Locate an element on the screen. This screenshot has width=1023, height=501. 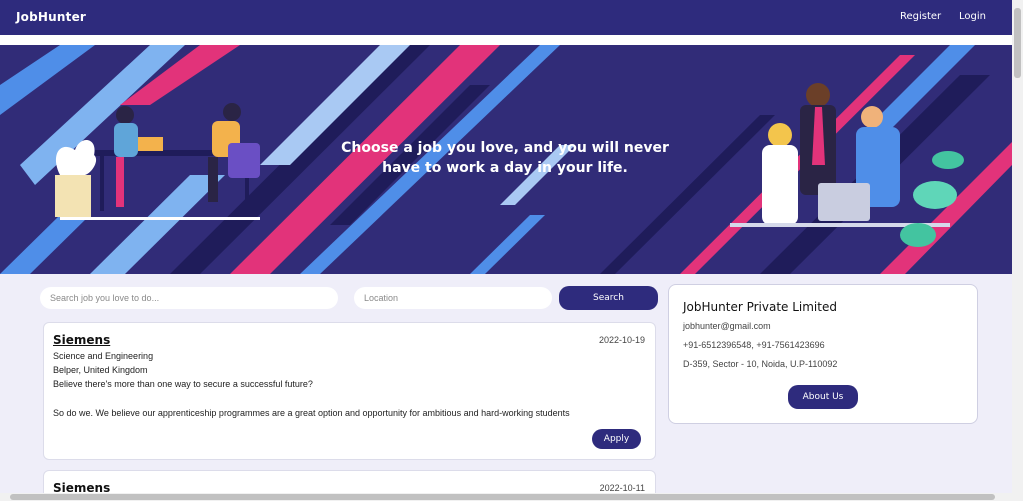
navbar-divider is located at coordinates (506, 40).